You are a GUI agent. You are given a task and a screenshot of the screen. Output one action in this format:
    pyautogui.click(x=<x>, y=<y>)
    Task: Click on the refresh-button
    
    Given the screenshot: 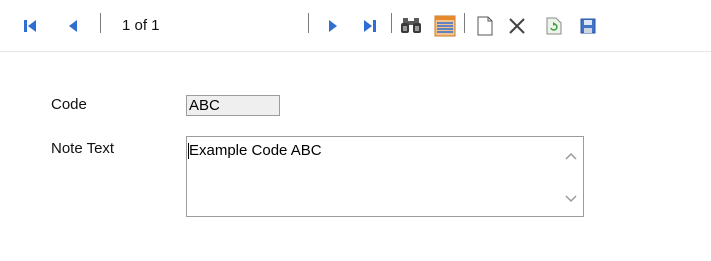 What is the action you would take?
    pyautogui.click(x=554, y=26)
    